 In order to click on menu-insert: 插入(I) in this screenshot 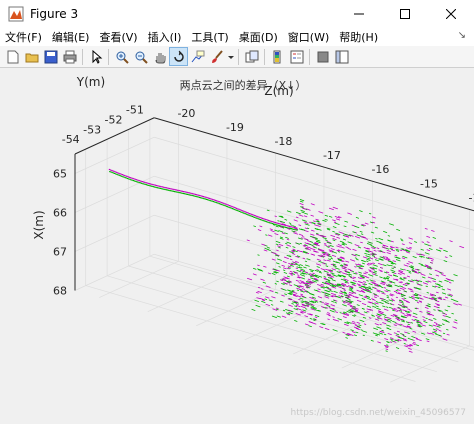, I will do `click(165, 37)`.